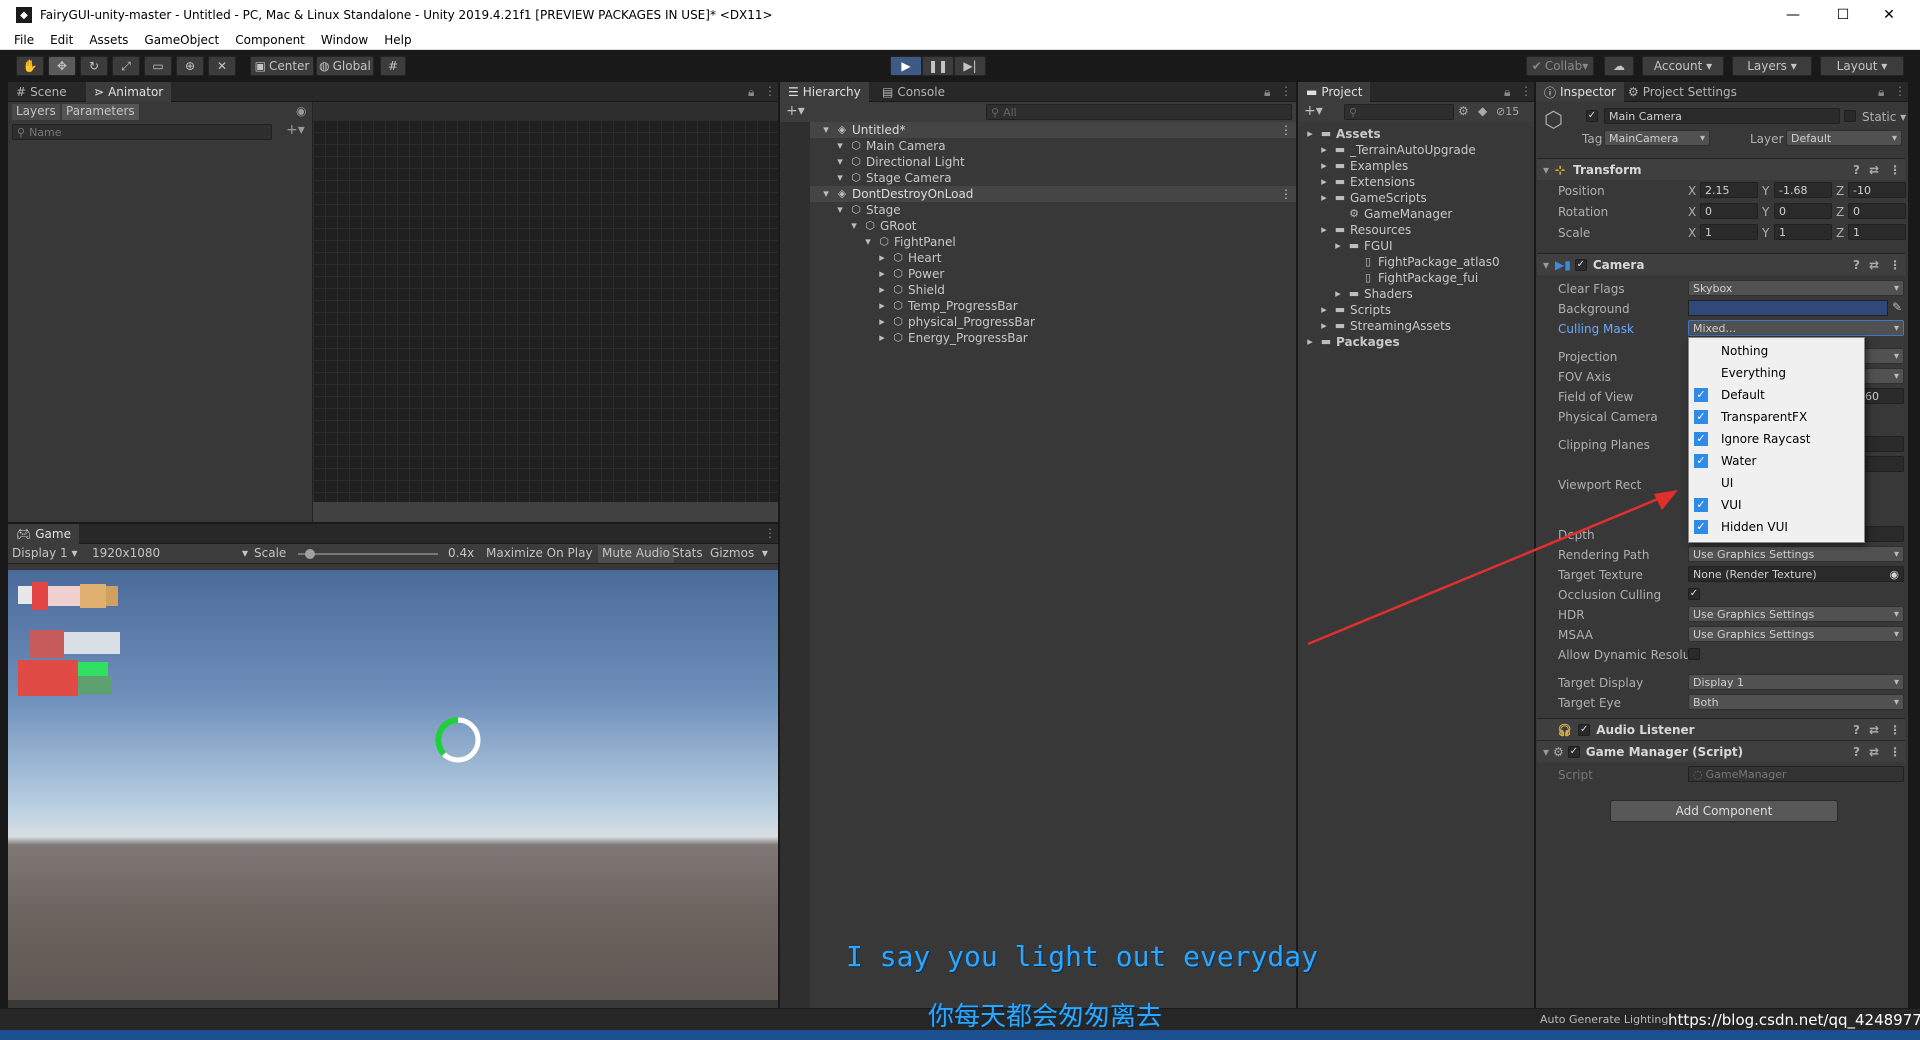  What do you see at coordinates (1897, 307) in the screenshot?
I see `eyedropper-icon: ✎` at bounding box center [1897, 307].